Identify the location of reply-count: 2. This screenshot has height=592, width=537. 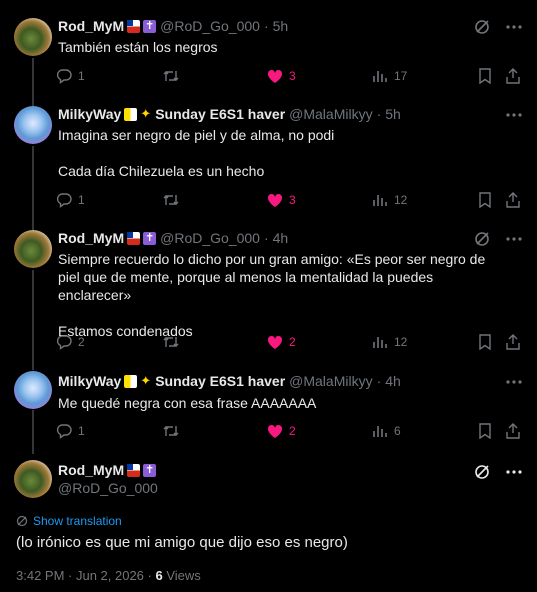
(81, 342).